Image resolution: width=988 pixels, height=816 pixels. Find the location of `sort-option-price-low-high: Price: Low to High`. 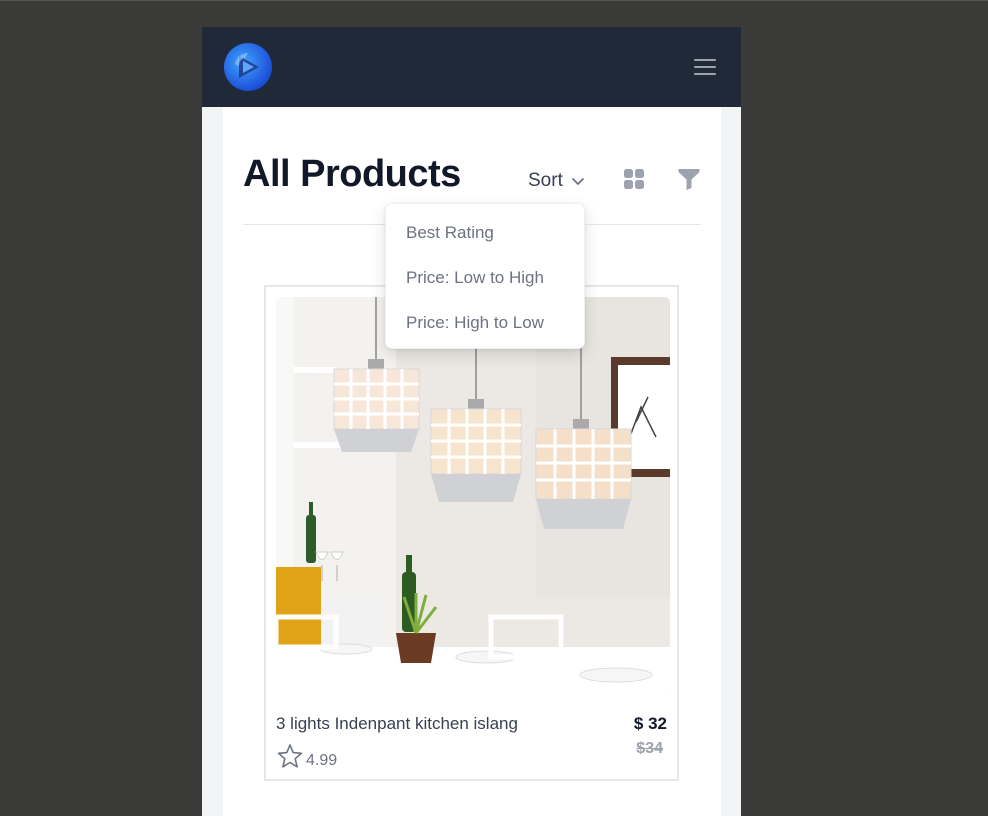

sort-option-price-low-high: Price: Low to High is located at coordinates (486, 278).